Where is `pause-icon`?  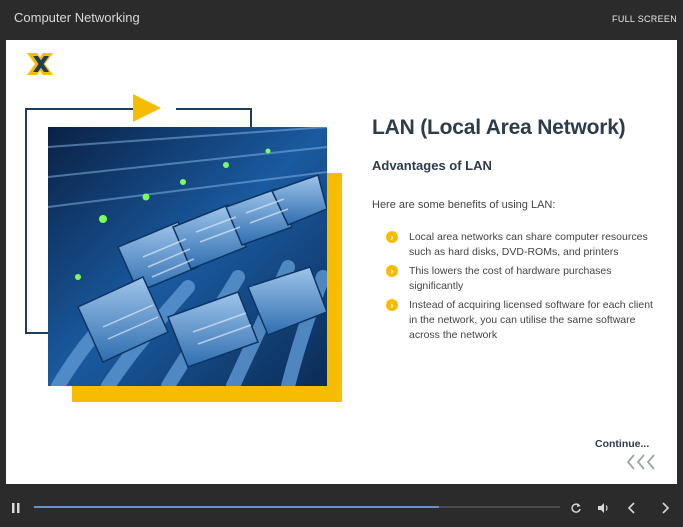
pause-icon is located at coordinates (16, 507).